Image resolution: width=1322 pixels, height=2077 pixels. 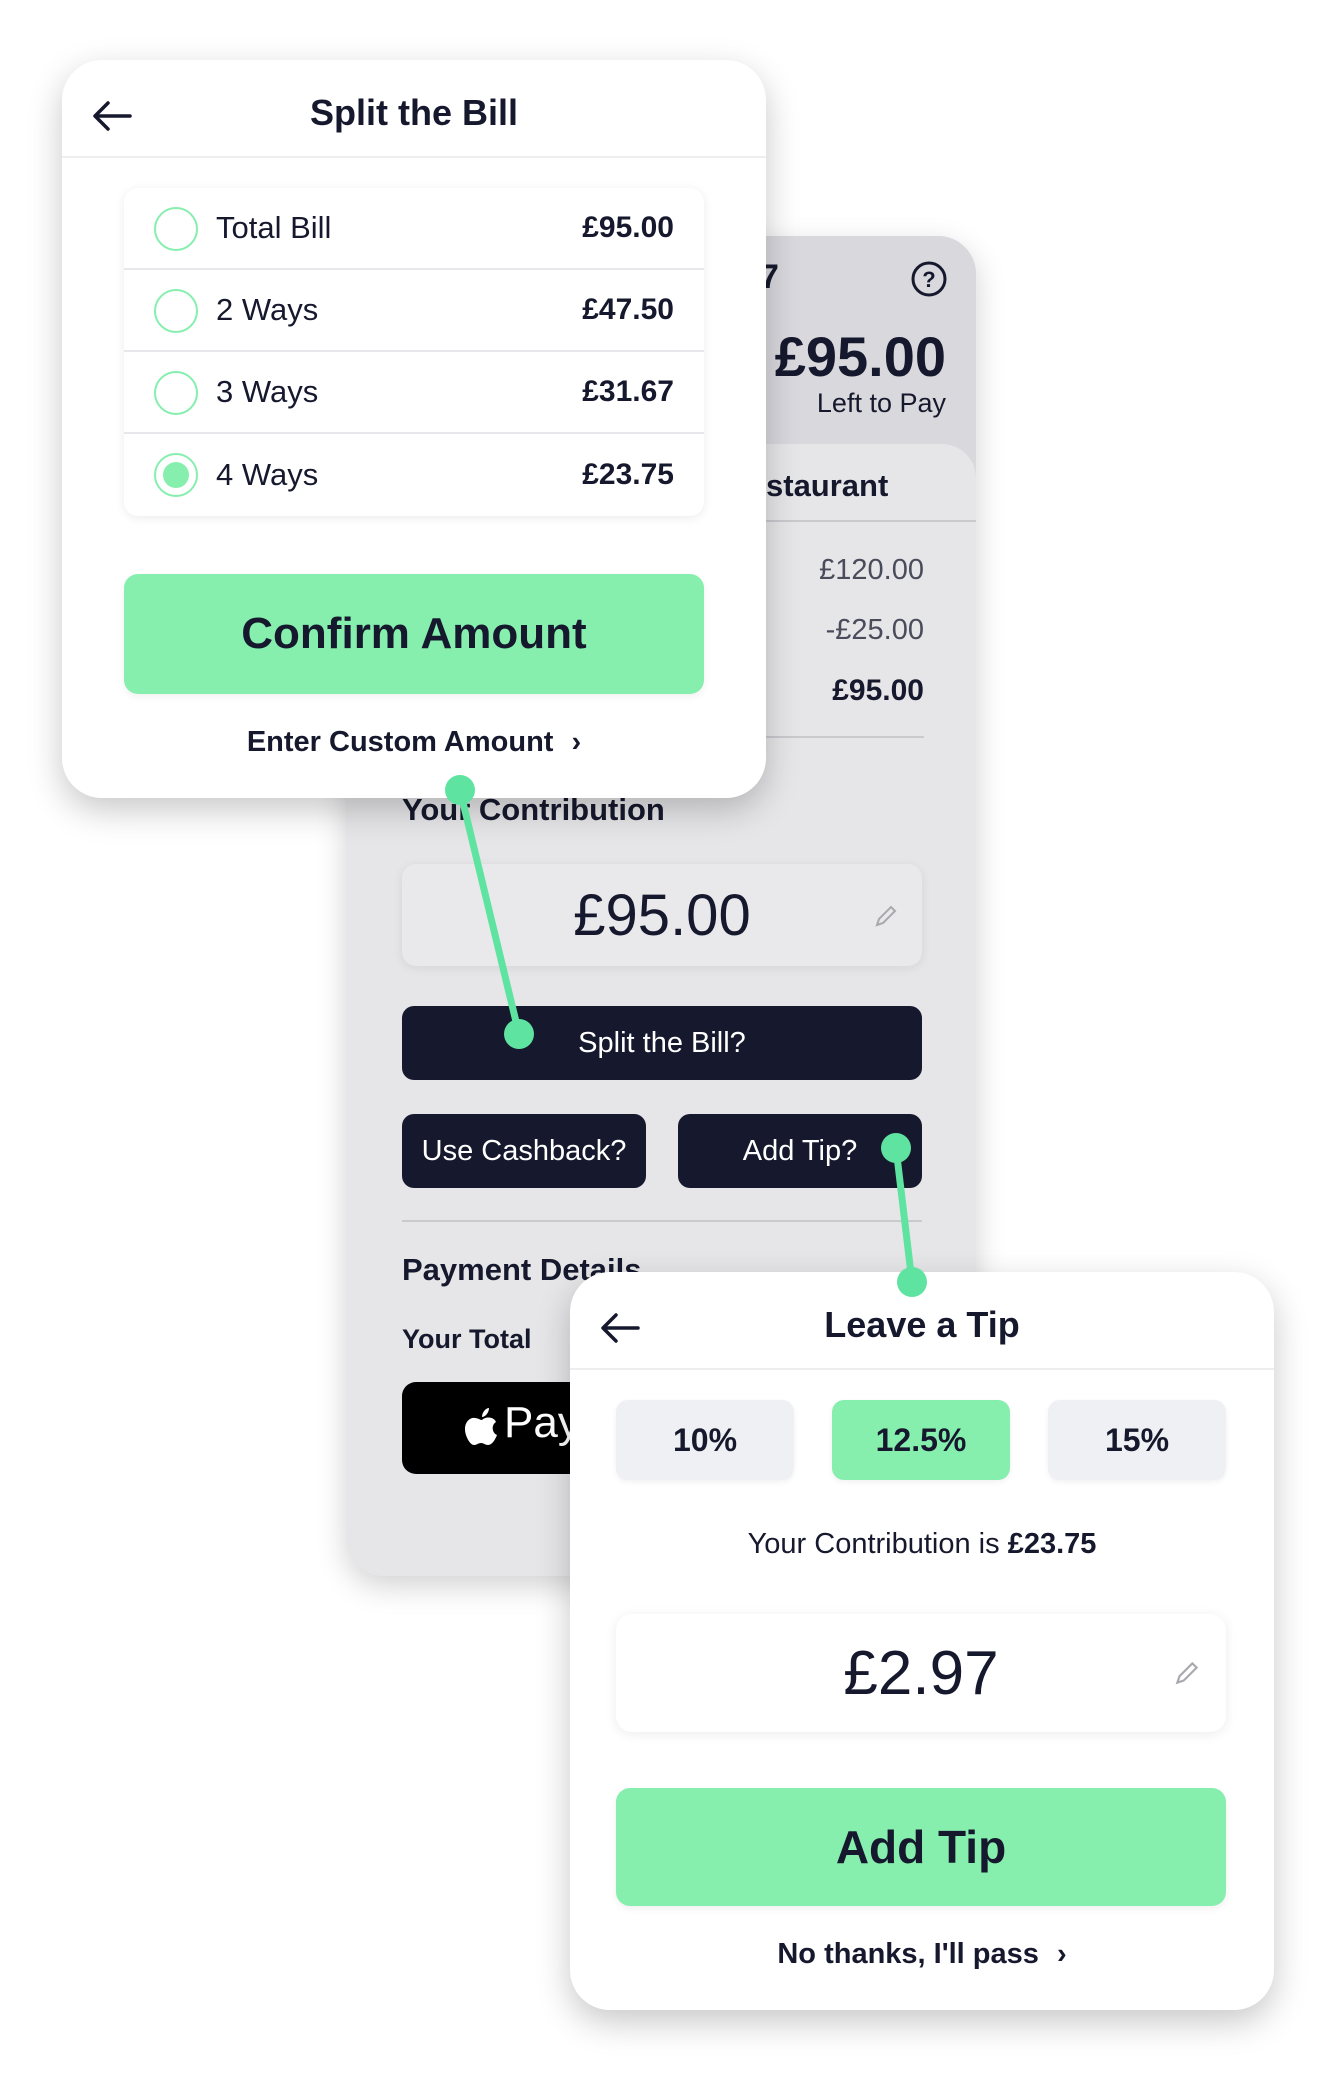 What do you see at coordinates (904, 1215) in the screenshot?
I see `connector-tip-to-modal` at bounding box center [904, 1215].